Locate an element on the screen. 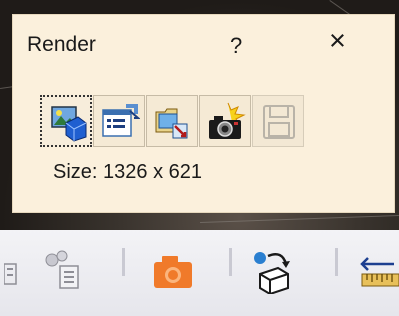 The image size is (399, 316). catalog-icon is located at coordinates (49, 269).